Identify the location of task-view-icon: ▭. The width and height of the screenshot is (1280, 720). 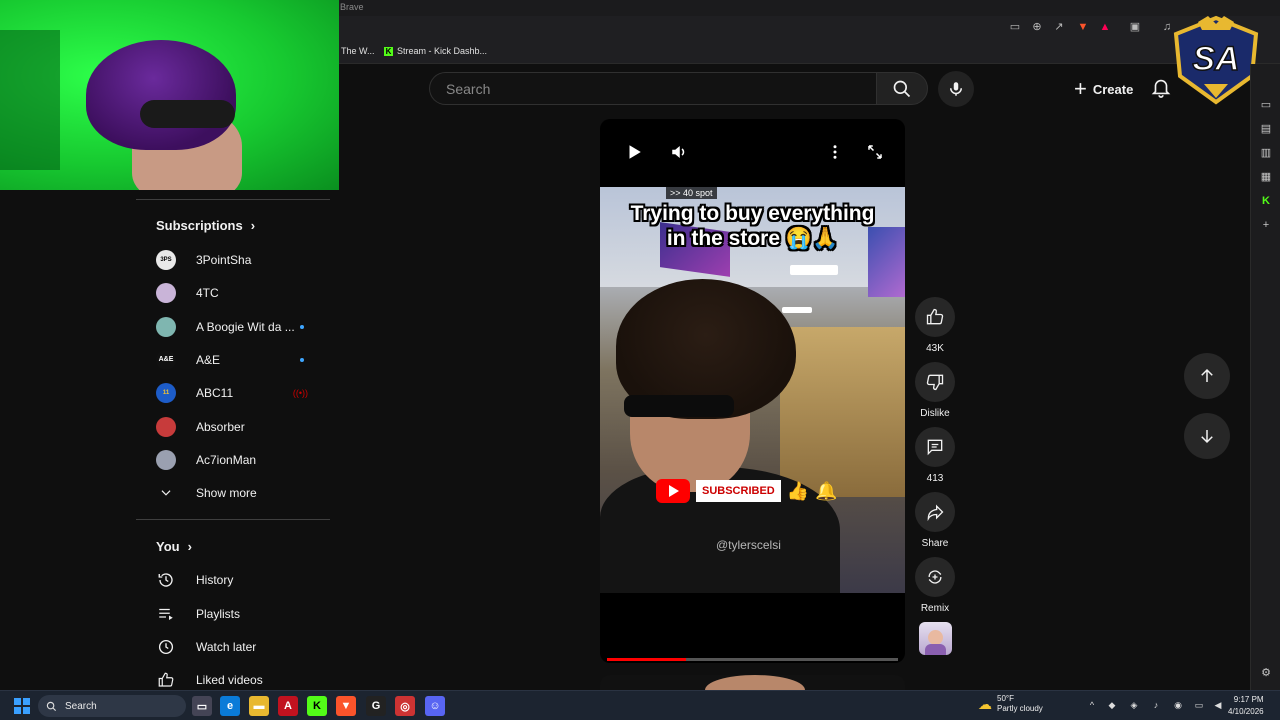
(202, 706).